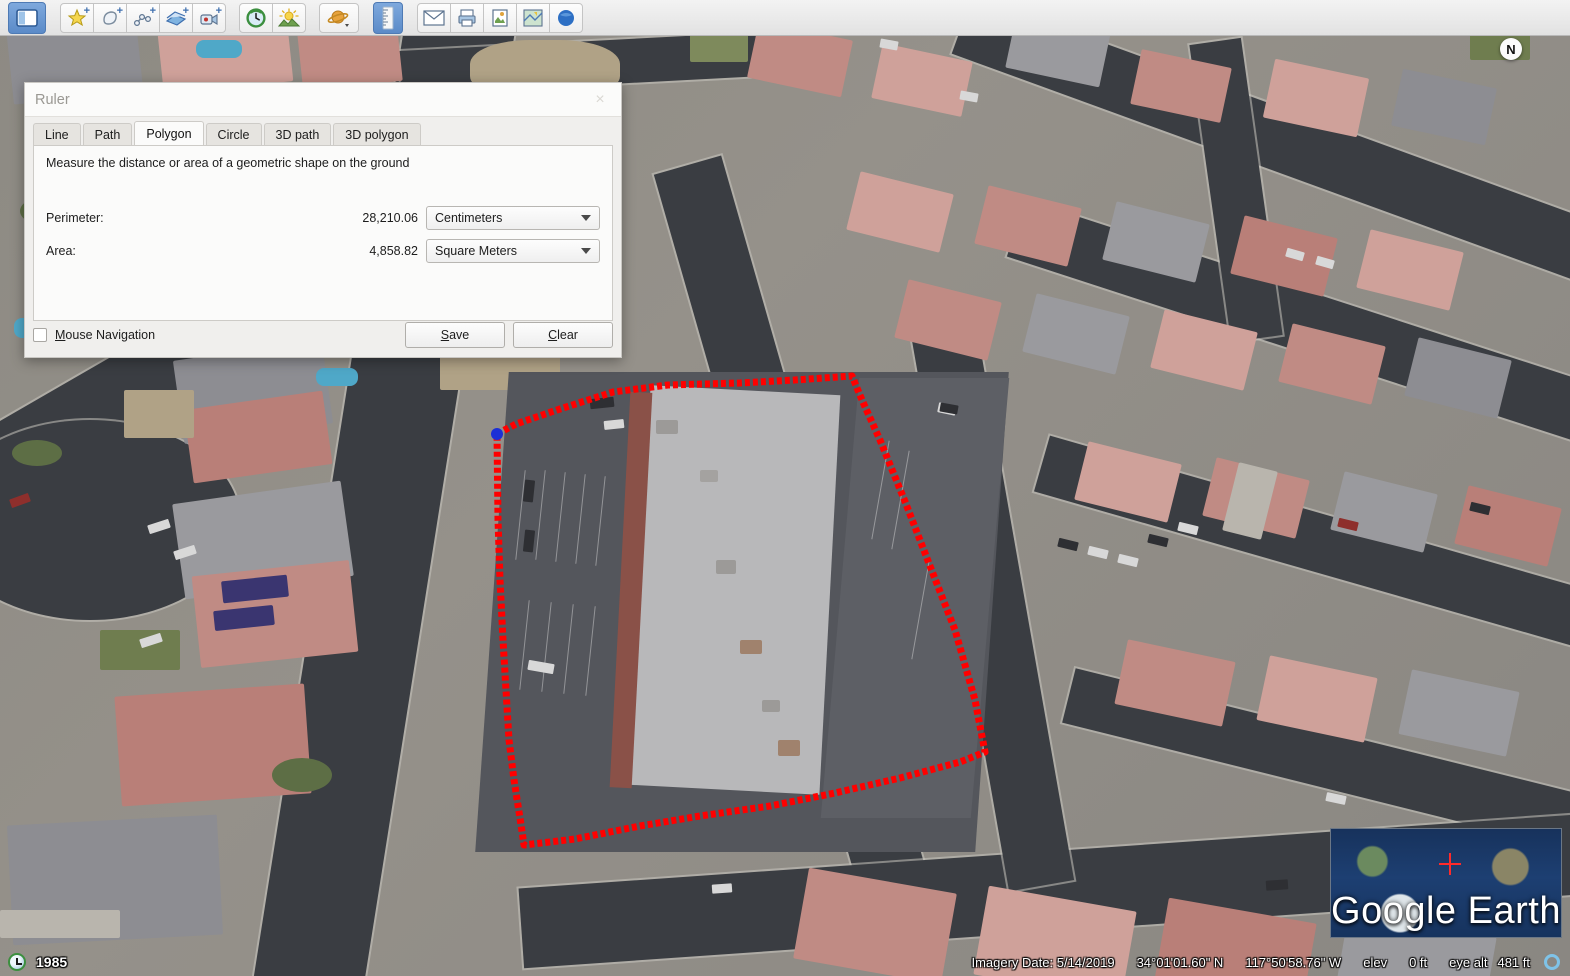 The height and width of the screenshot is (976, 1570). I want to click on crosshair-icon, so click(1450, 864).